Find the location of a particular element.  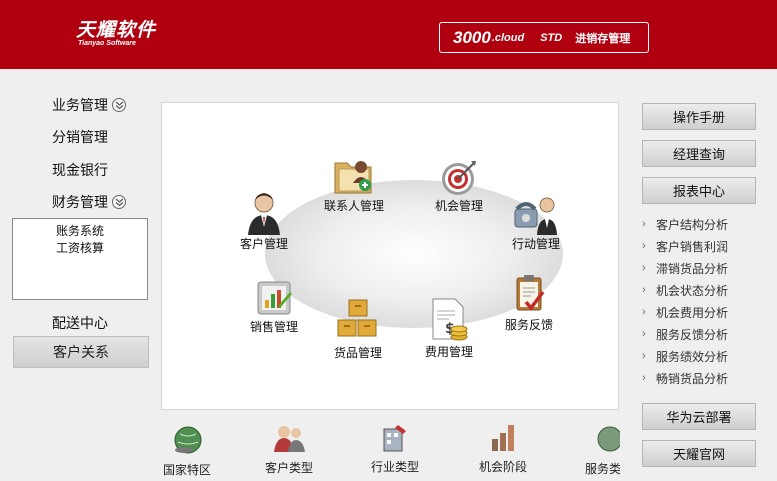

manual-button-label: 操作手册 is located at coordinates (698, 117).